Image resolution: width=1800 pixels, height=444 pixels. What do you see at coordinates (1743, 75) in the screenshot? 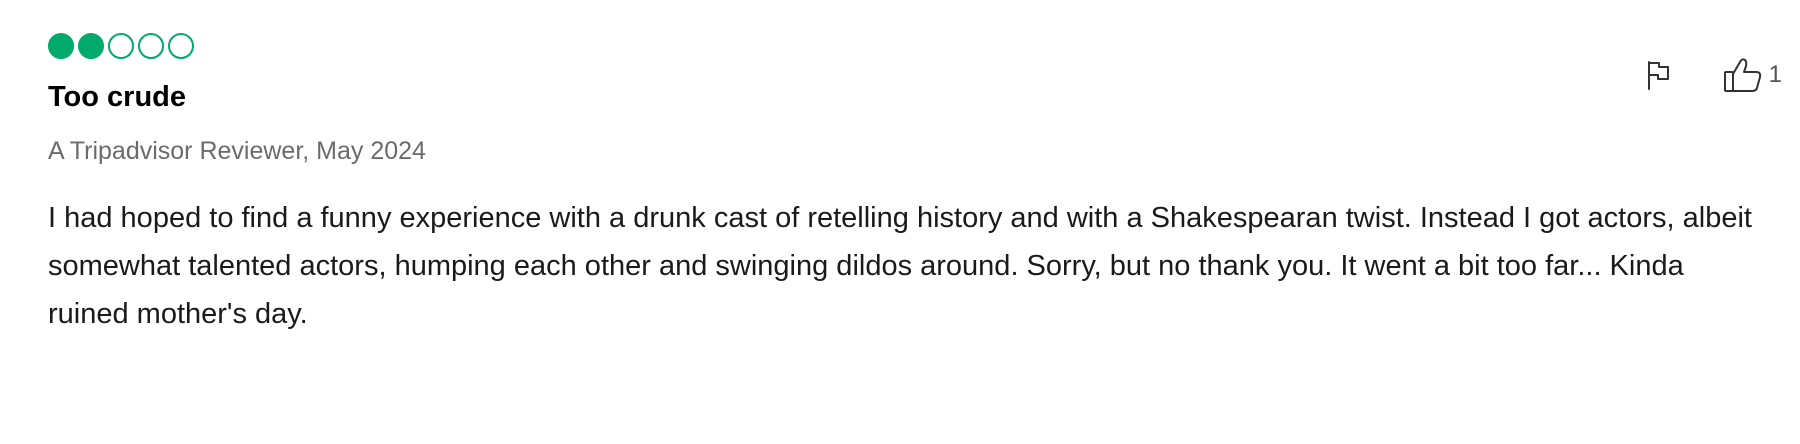
I see `thumbs-up-icon` at bounding box center [1743, 75].